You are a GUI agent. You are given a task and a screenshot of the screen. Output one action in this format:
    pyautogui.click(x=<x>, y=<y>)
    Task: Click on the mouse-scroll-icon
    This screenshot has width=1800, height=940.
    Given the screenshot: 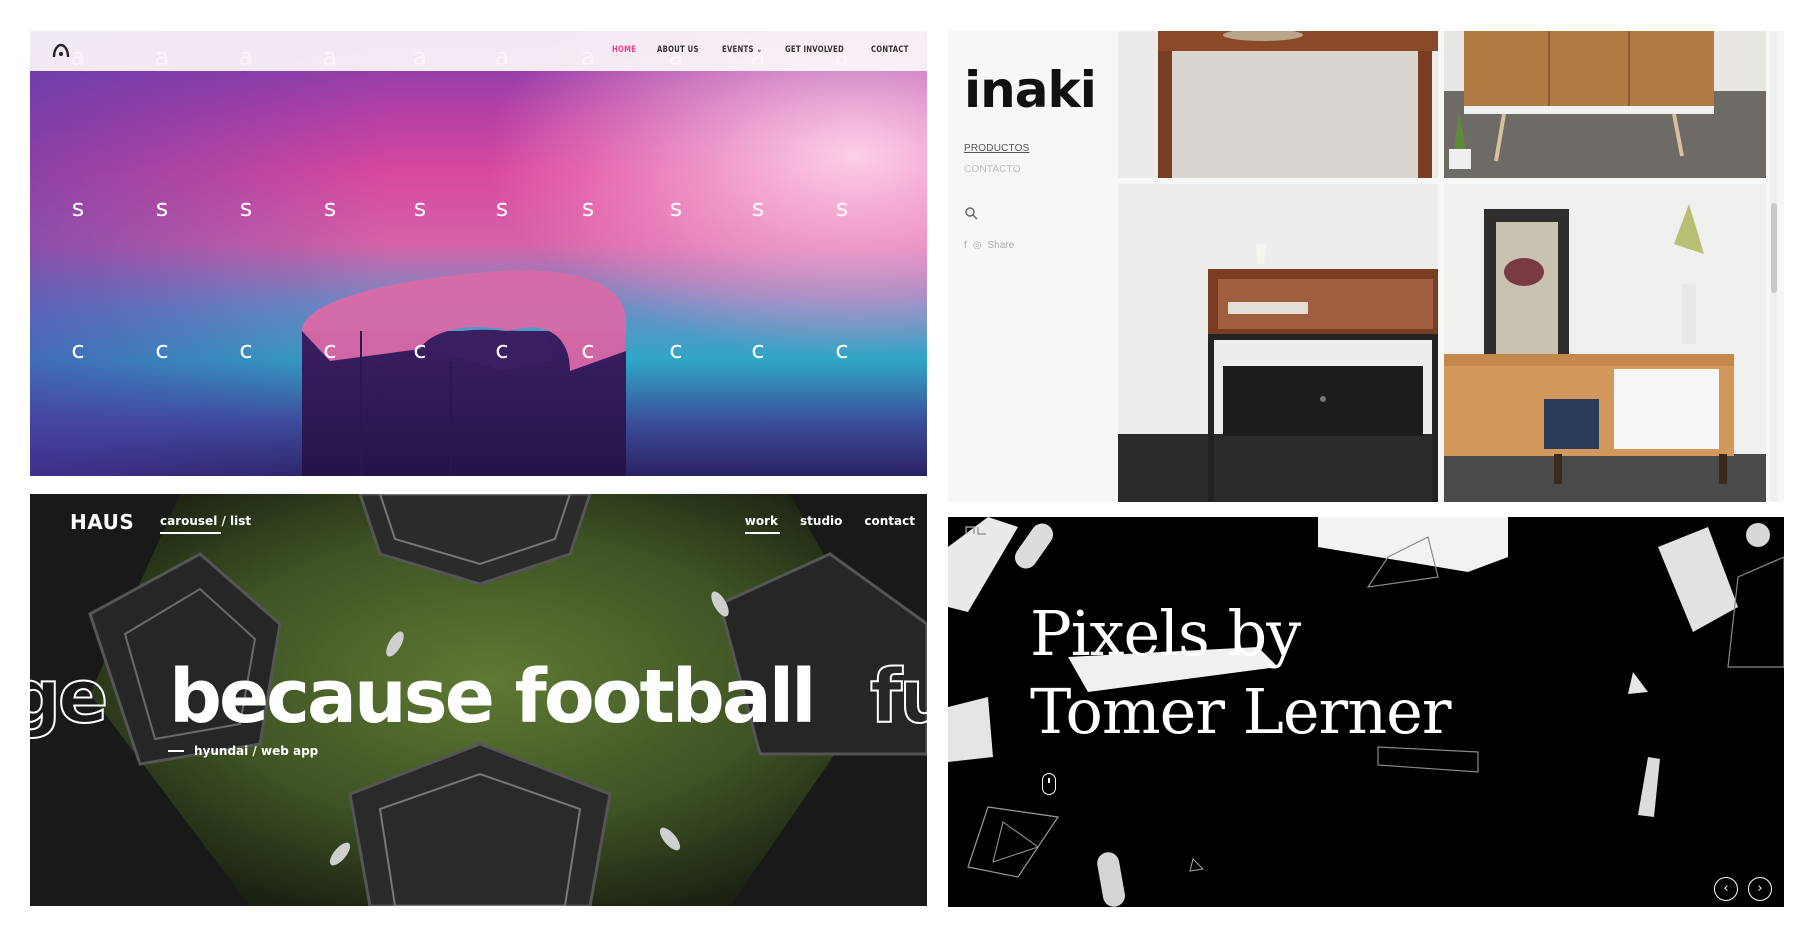 What is the action you would take?
    pyautogui.click(x=1049, y=784)
    